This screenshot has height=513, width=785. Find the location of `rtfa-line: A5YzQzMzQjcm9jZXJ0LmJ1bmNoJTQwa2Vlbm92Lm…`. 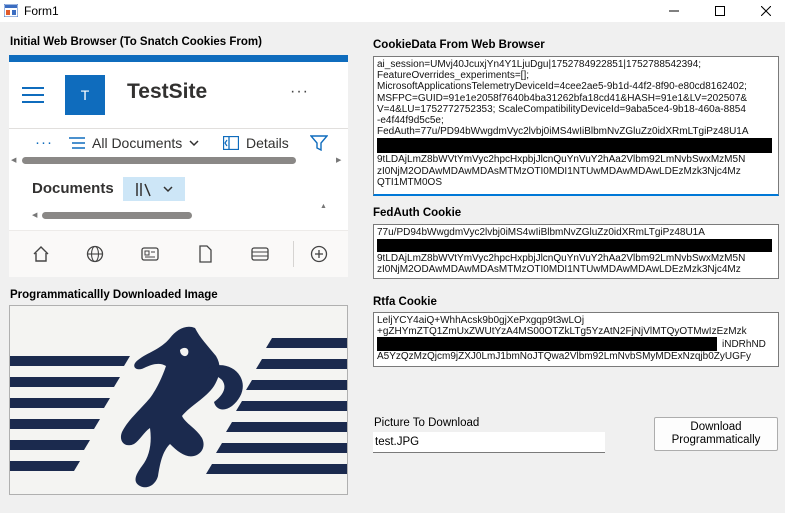

rtfa-line: A5YzQzMzQjcm9jZXJ0LmJ1bmNoJTQwa2Vlbm92Lm… is located at coordinates (564, 357).